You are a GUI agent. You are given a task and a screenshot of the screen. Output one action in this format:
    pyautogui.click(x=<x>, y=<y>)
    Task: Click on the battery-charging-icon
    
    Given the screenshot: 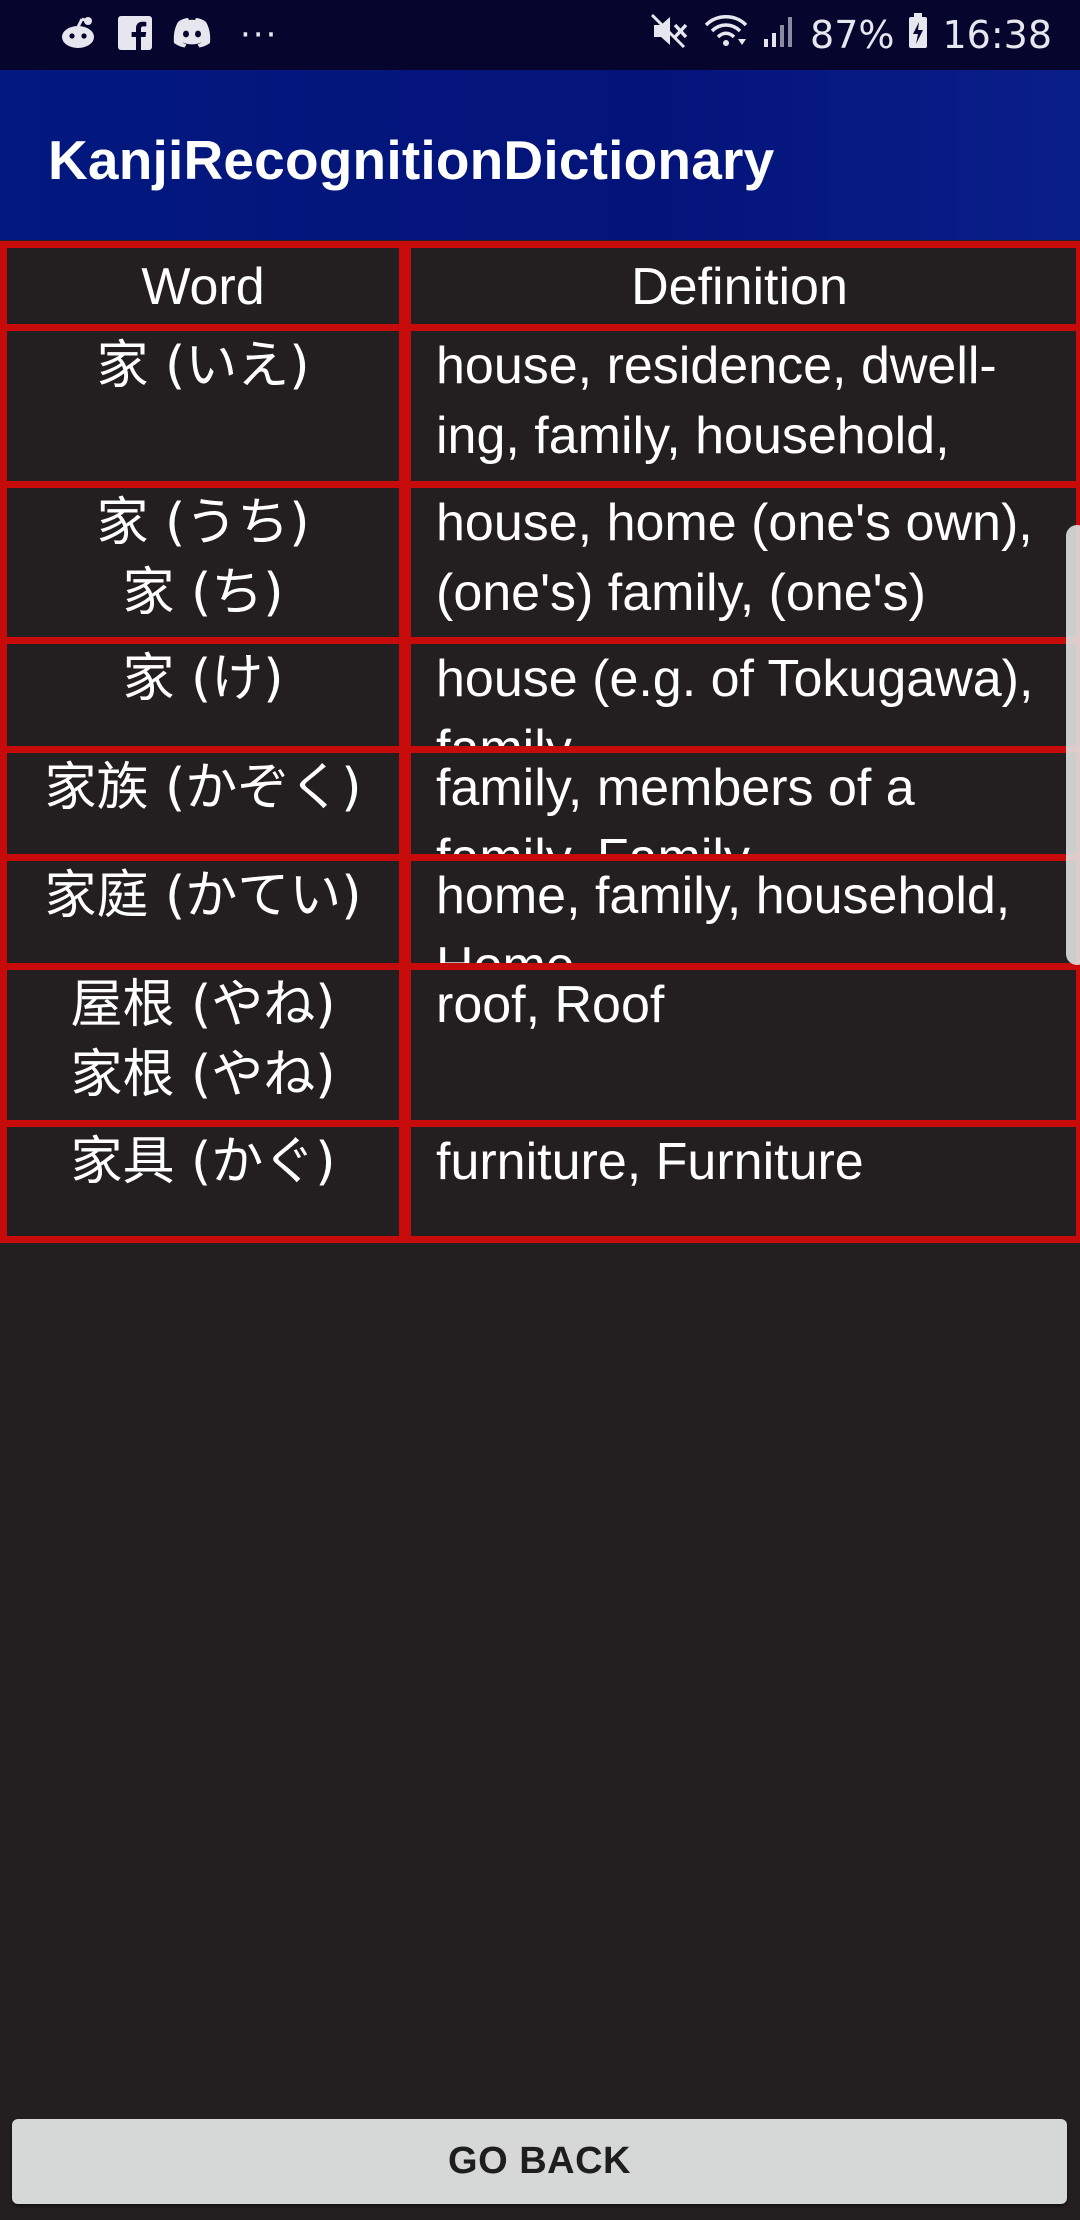 What is the action you would take?
    pyautogui.click(x=918, y=35)
    